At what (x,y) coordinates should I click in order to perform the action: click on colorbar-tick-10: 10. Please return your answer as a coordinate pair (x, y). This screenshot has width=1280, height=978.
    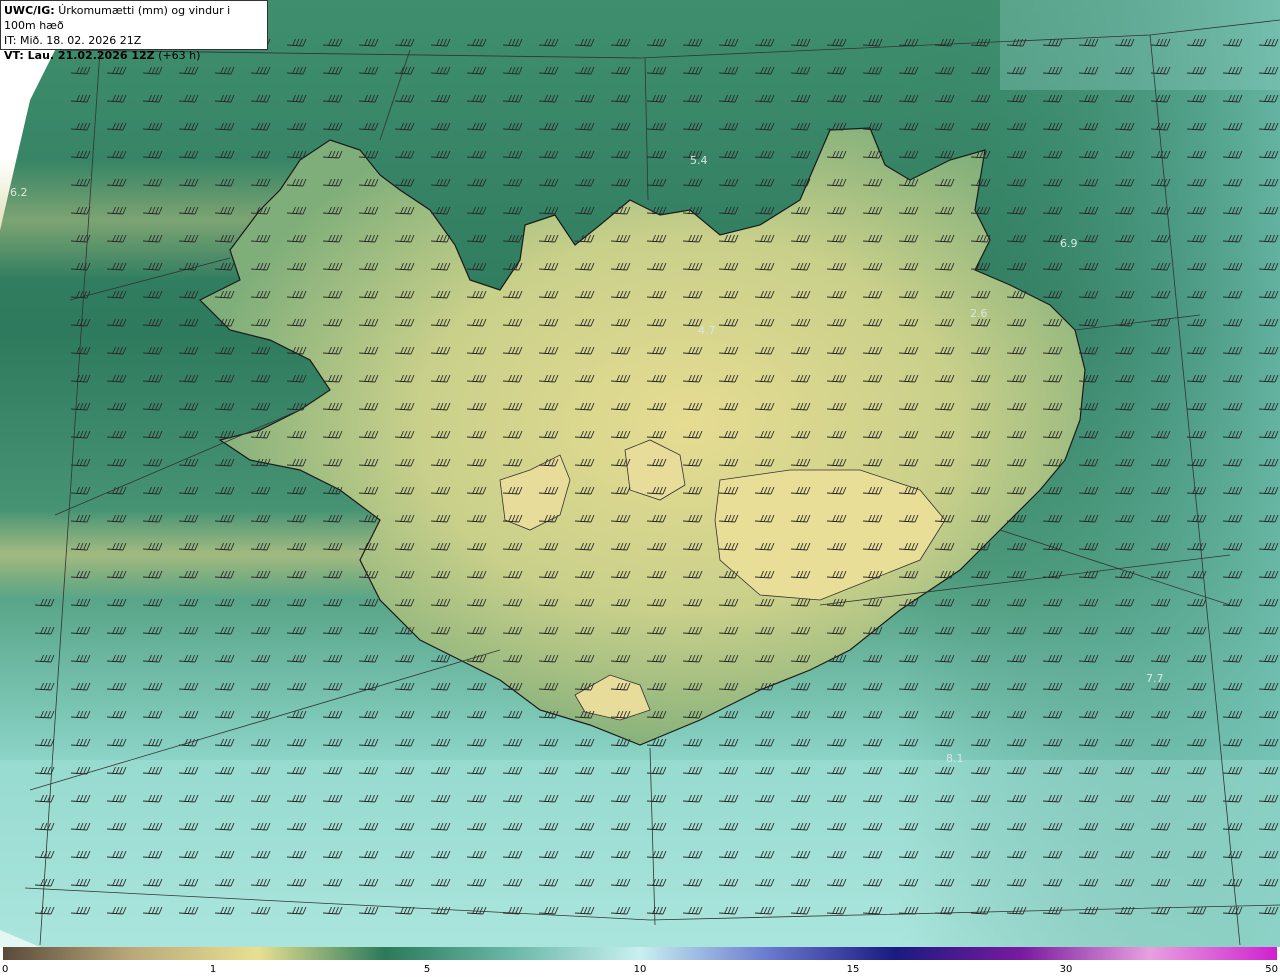
    Looking at the image, I should click on (640, 969).